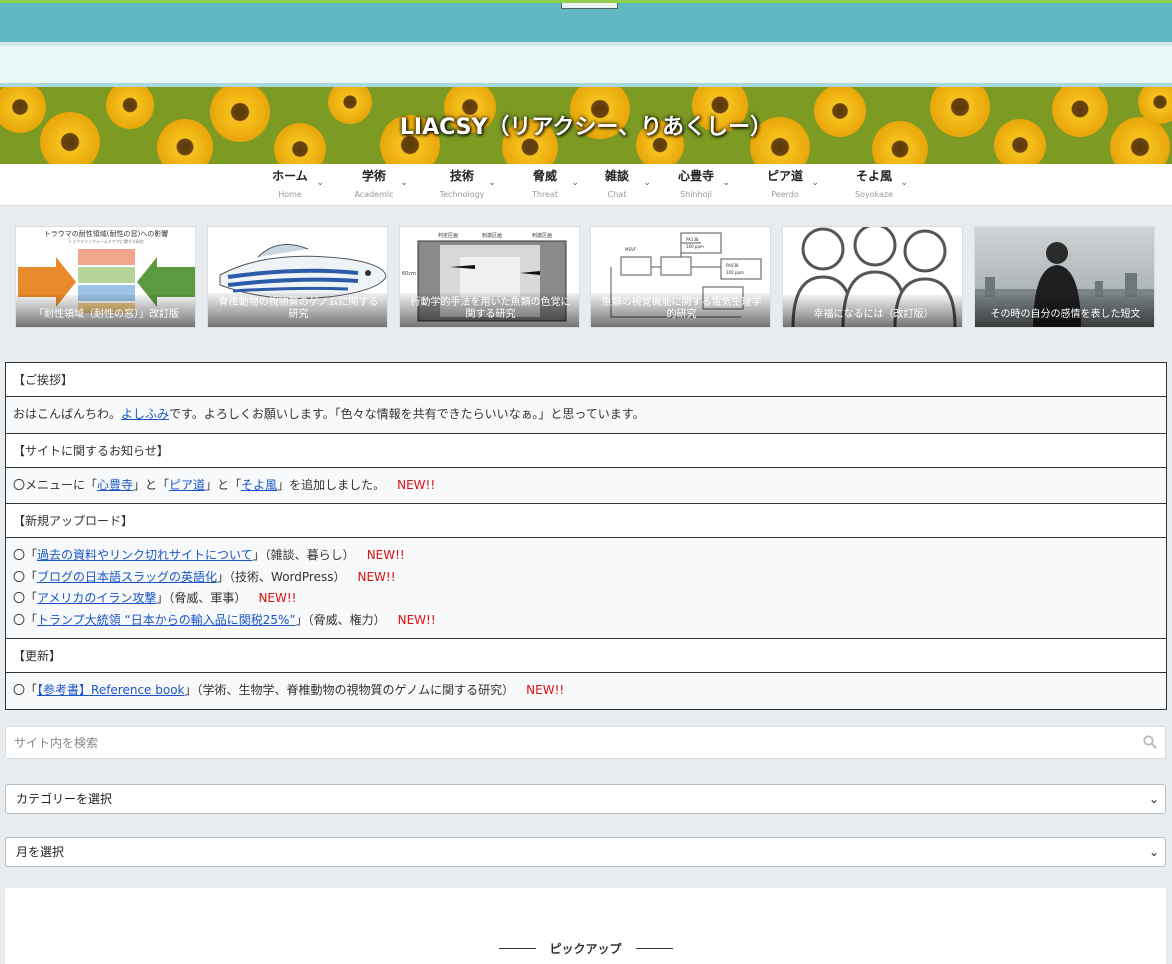 The width and height of the screenshot is (1172, 964). What do you see at coordinates (586, 64) in the screenshot?
I see `sub-header-bar` at bounding box center [586, 64].